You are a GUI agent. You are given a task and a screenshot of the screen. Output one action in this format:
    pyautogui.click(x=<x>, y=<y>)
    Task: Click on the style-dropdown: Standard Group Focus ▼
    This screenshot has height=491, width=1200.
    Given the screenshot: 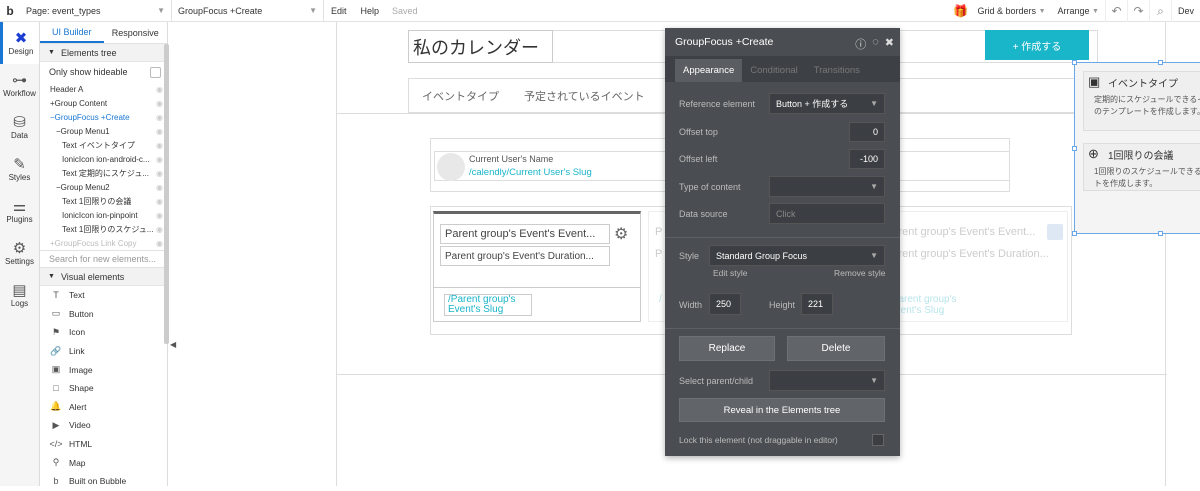 What is the action you would take?
    pyautogui.click(x=797, y=255)
    